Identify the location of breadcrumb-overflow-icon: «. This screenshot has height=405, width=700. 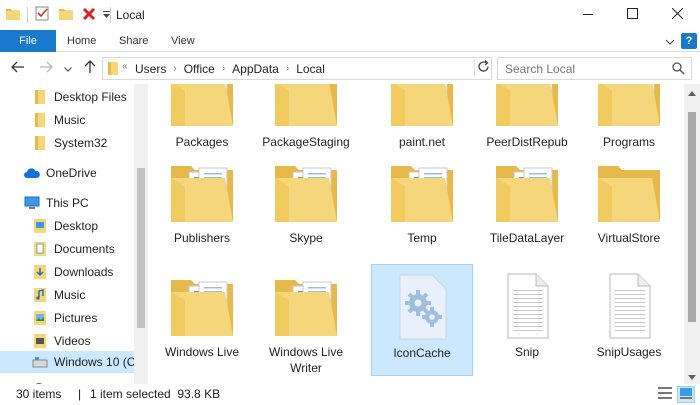
(125, 66).